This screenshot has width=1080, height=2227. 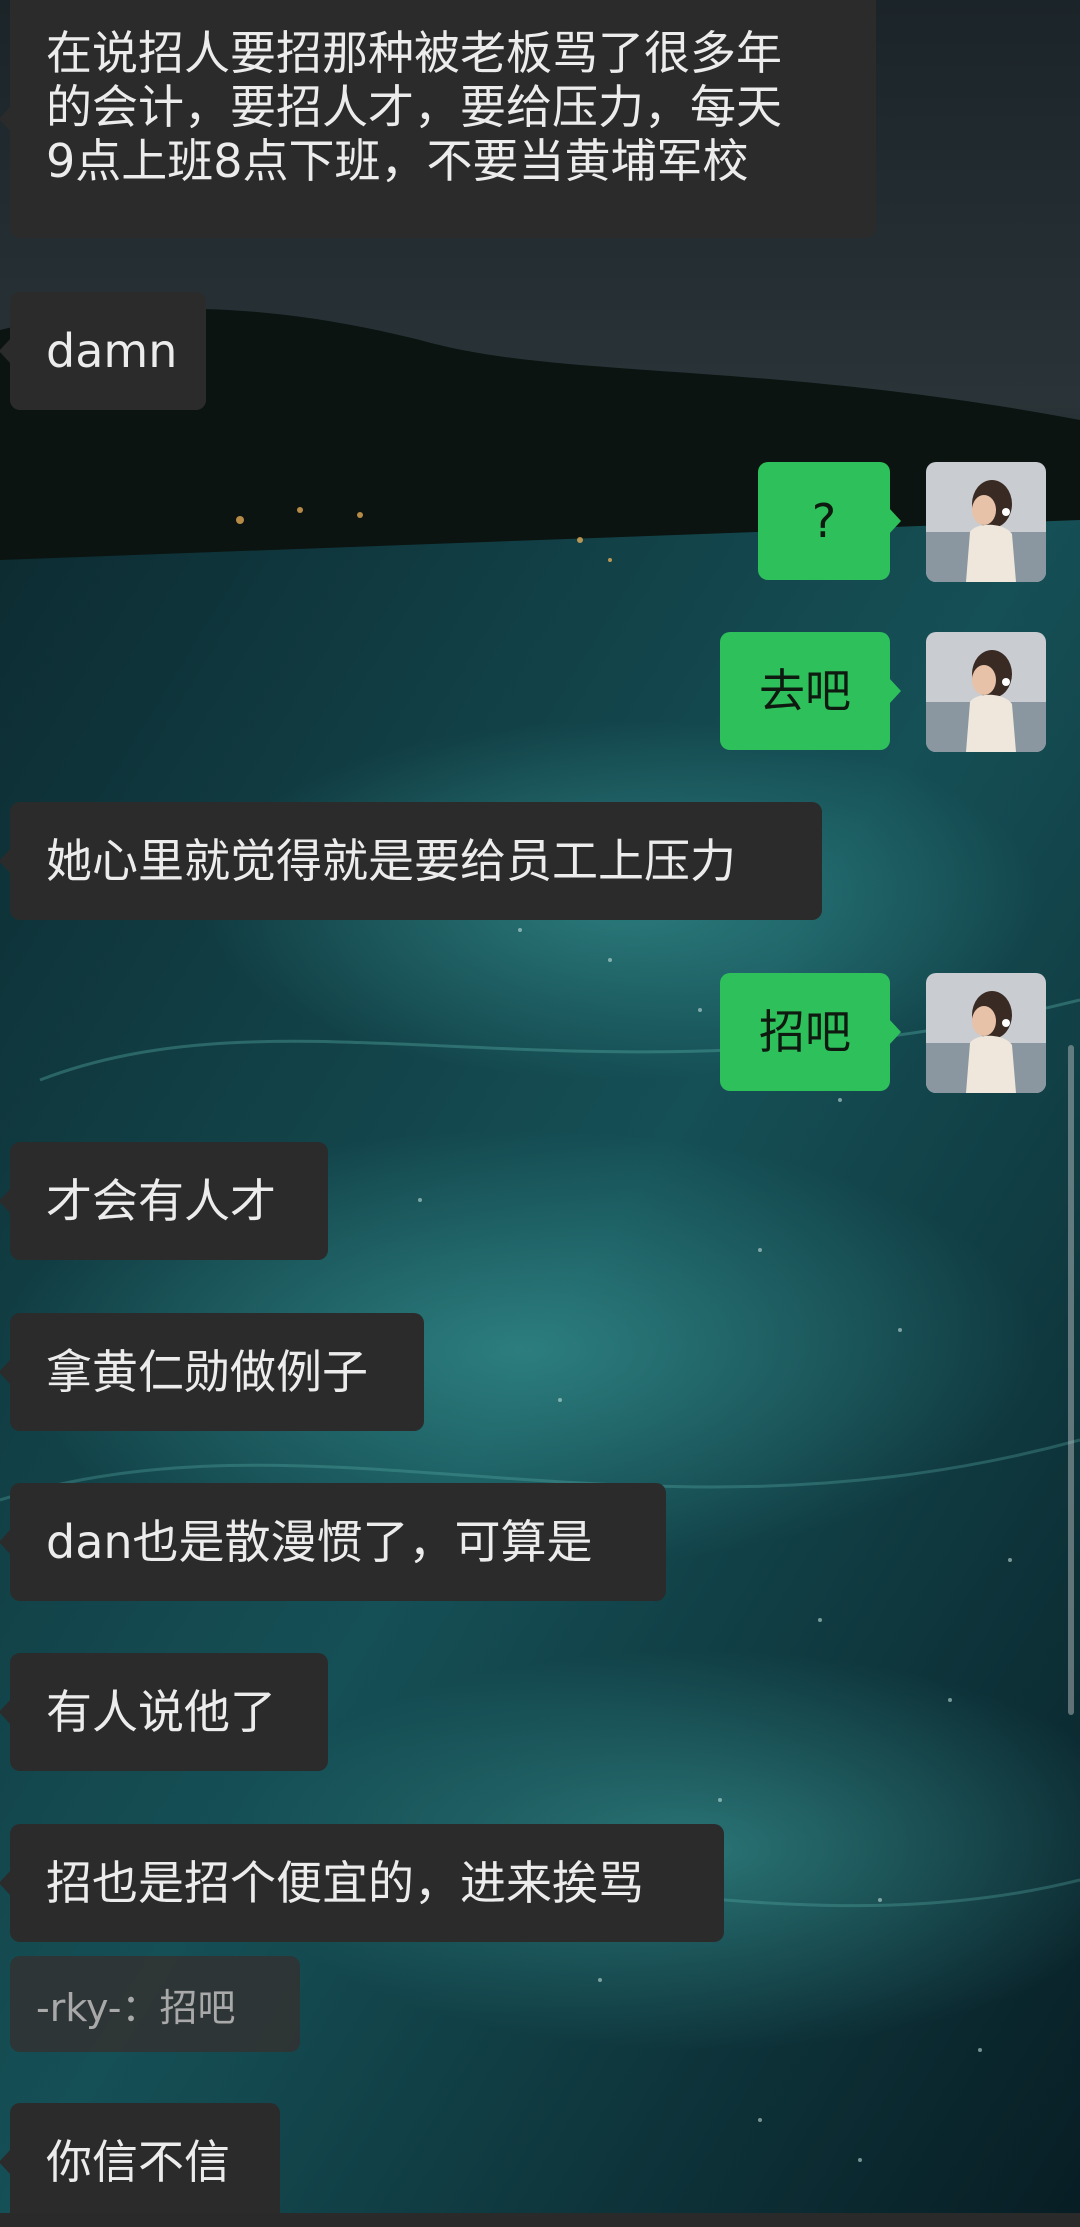 I want to click on message-bubble-outgoing: 去吧, so click(x=810, y=691).